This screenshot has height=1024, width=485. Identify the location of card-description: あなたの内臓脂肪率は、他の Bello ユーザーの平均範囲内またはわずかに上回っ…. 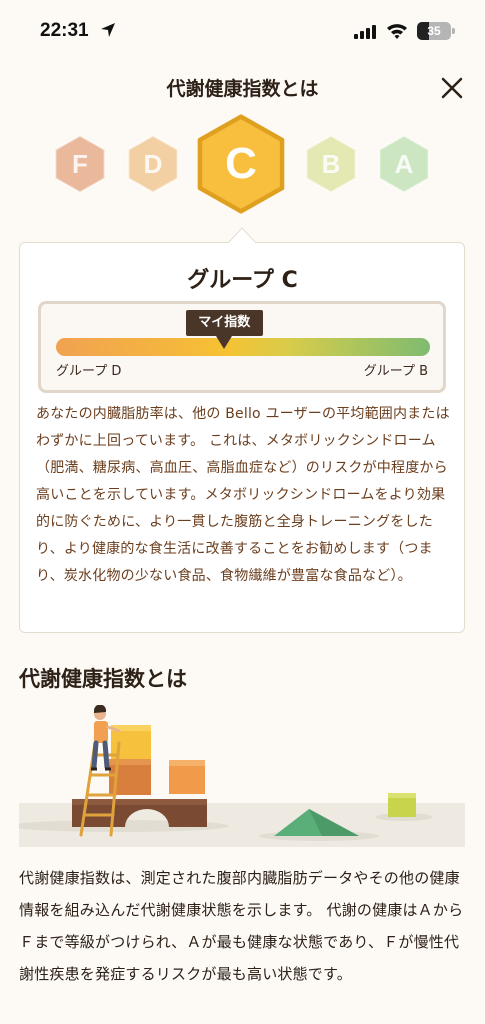
(243, 495).